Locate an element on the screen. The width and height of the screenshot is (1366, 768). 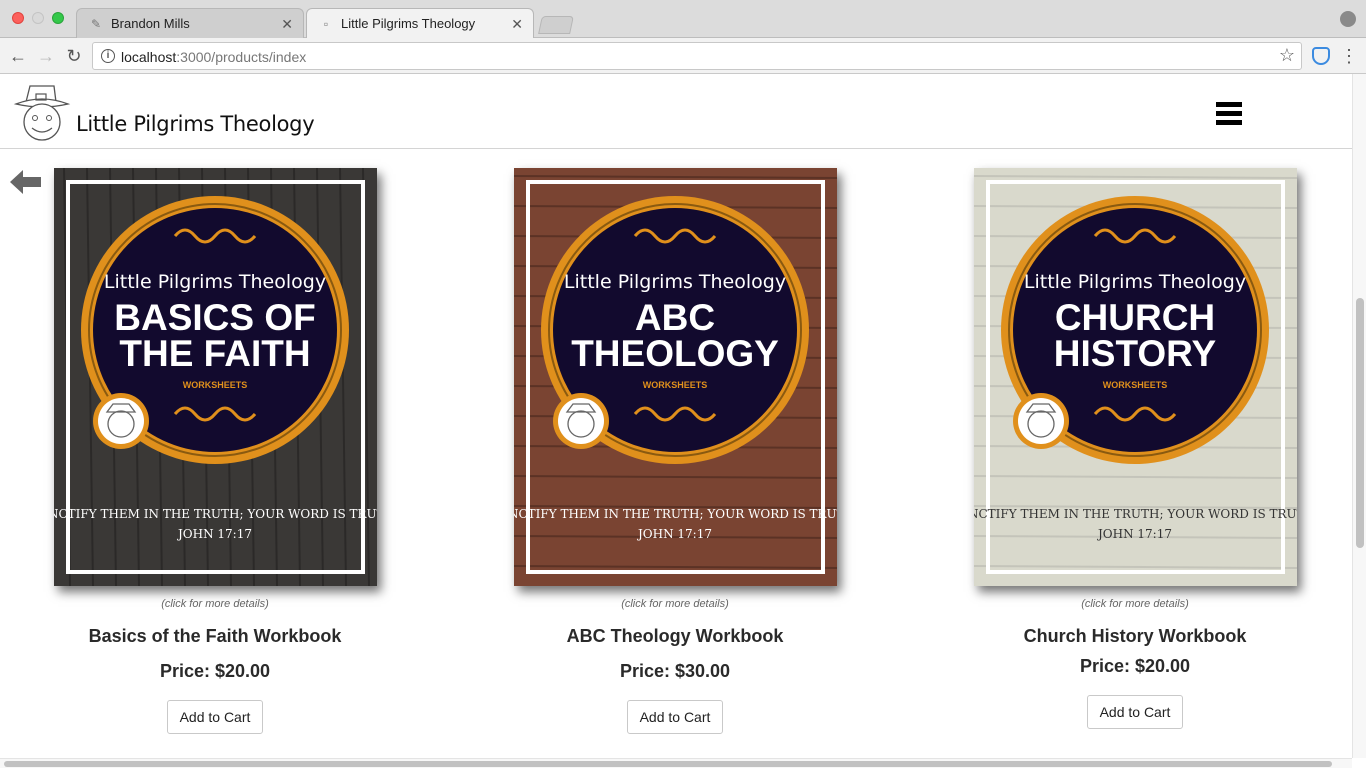
info-icon: i is located at coordinates (108, 56).